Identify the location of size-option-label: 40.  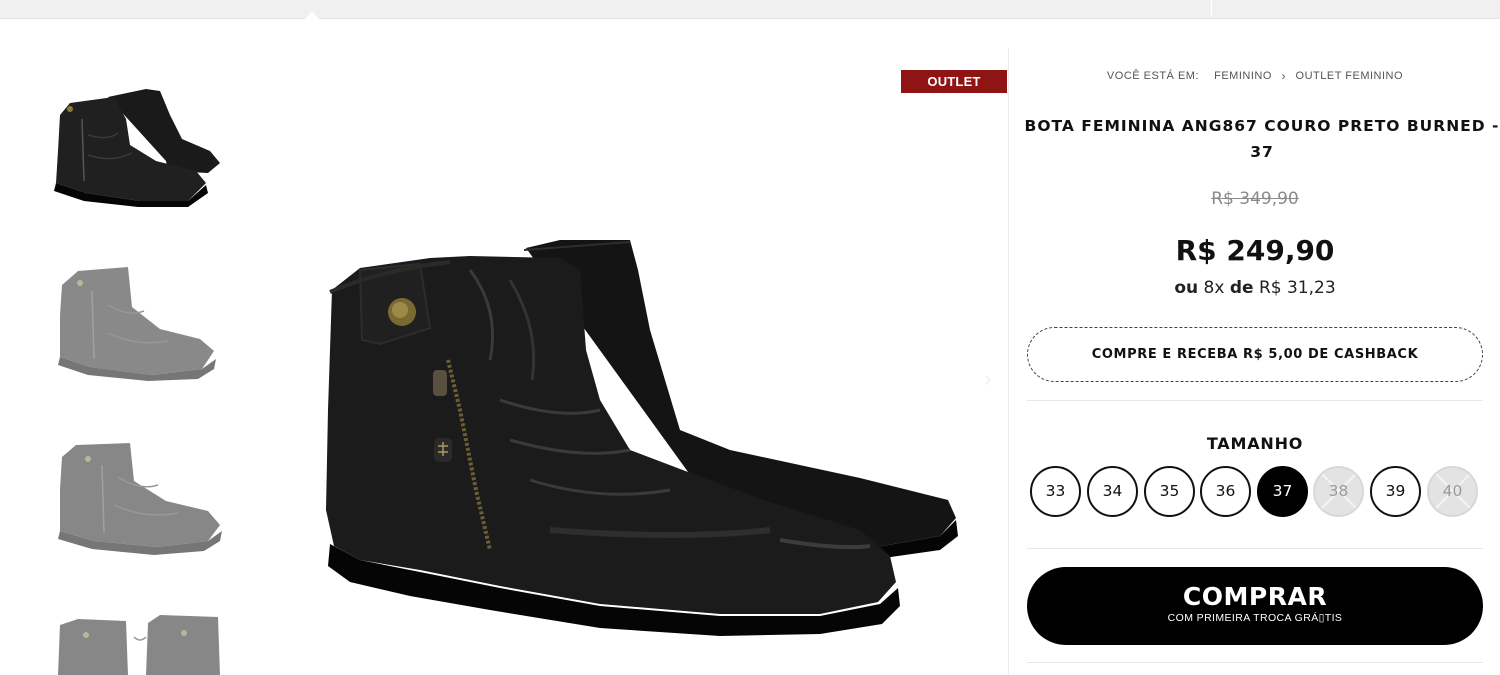
(1452, 491).